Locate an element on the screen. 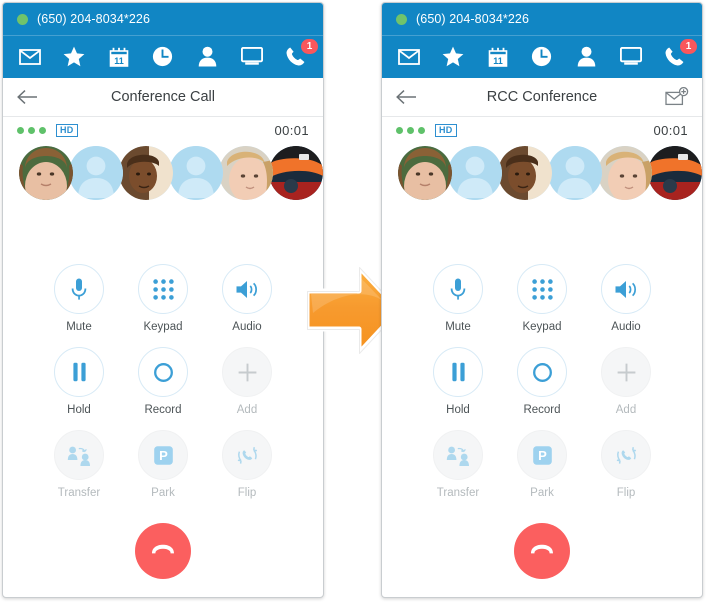  action-transfer: Transfer is located at coordinates (79, 464).